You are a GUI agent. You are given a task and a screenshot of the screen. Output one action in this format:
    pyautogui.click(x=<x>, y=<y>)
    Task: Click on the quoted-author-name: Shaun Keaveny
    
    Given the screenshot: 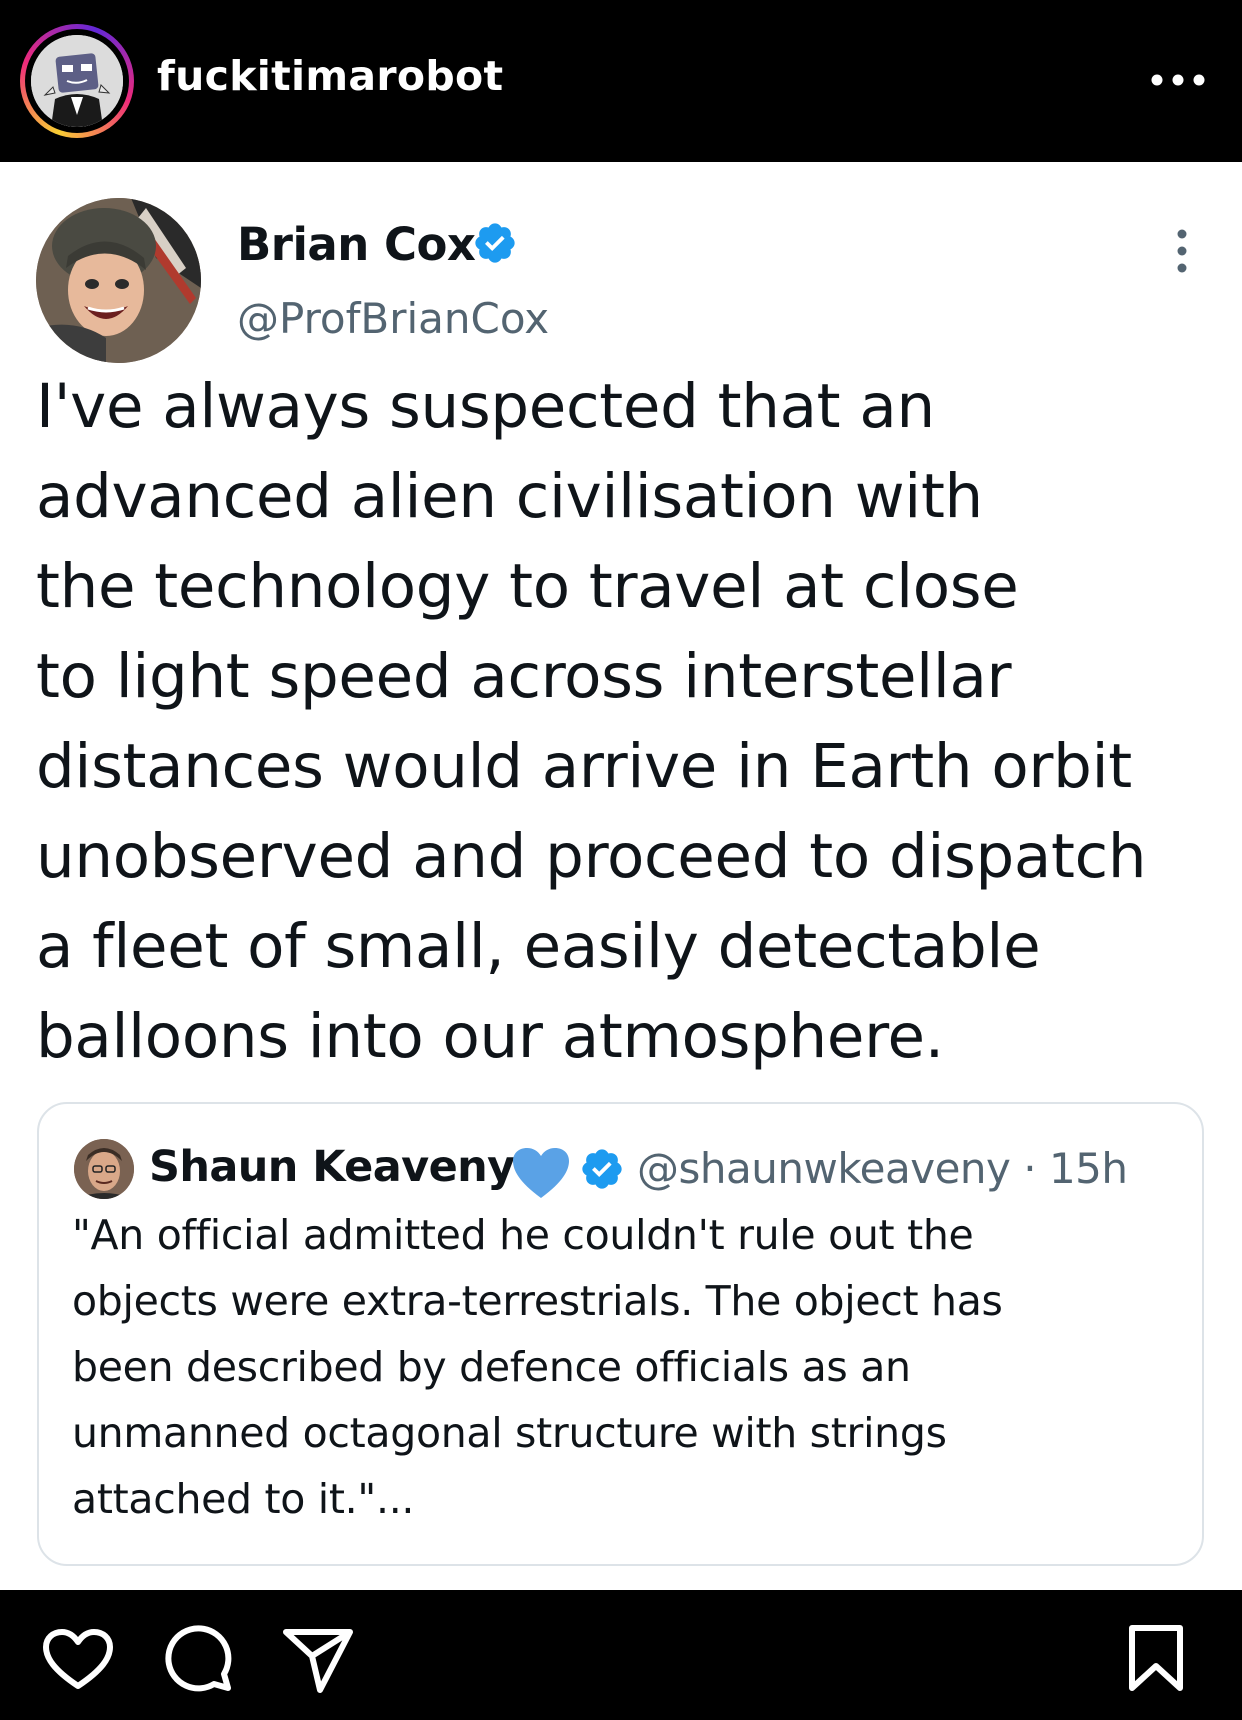 What is the action you would take?
    pyautogui.click(x=332, y=1167)
    